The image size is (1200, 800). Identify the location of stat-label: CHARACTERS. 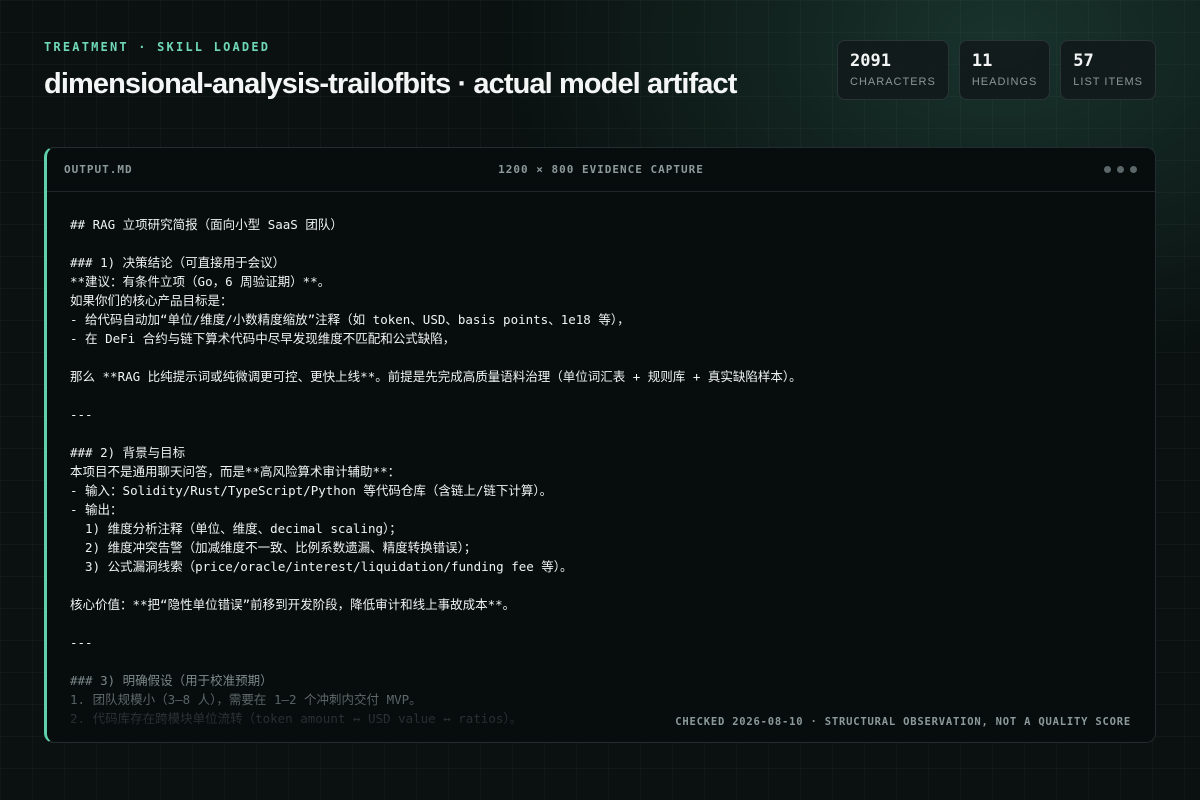
(893, 82).